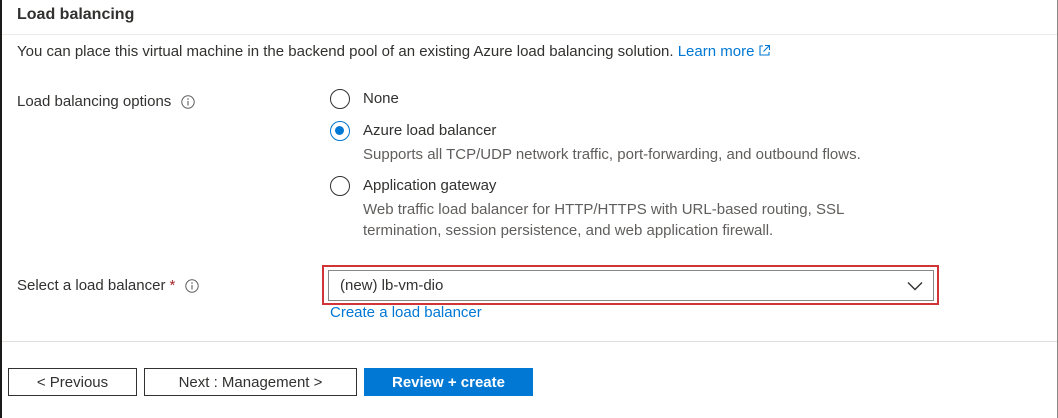 The height and width of the screenshot is (418, 1058). I want to click on radio-label: None, so click(381, 98).